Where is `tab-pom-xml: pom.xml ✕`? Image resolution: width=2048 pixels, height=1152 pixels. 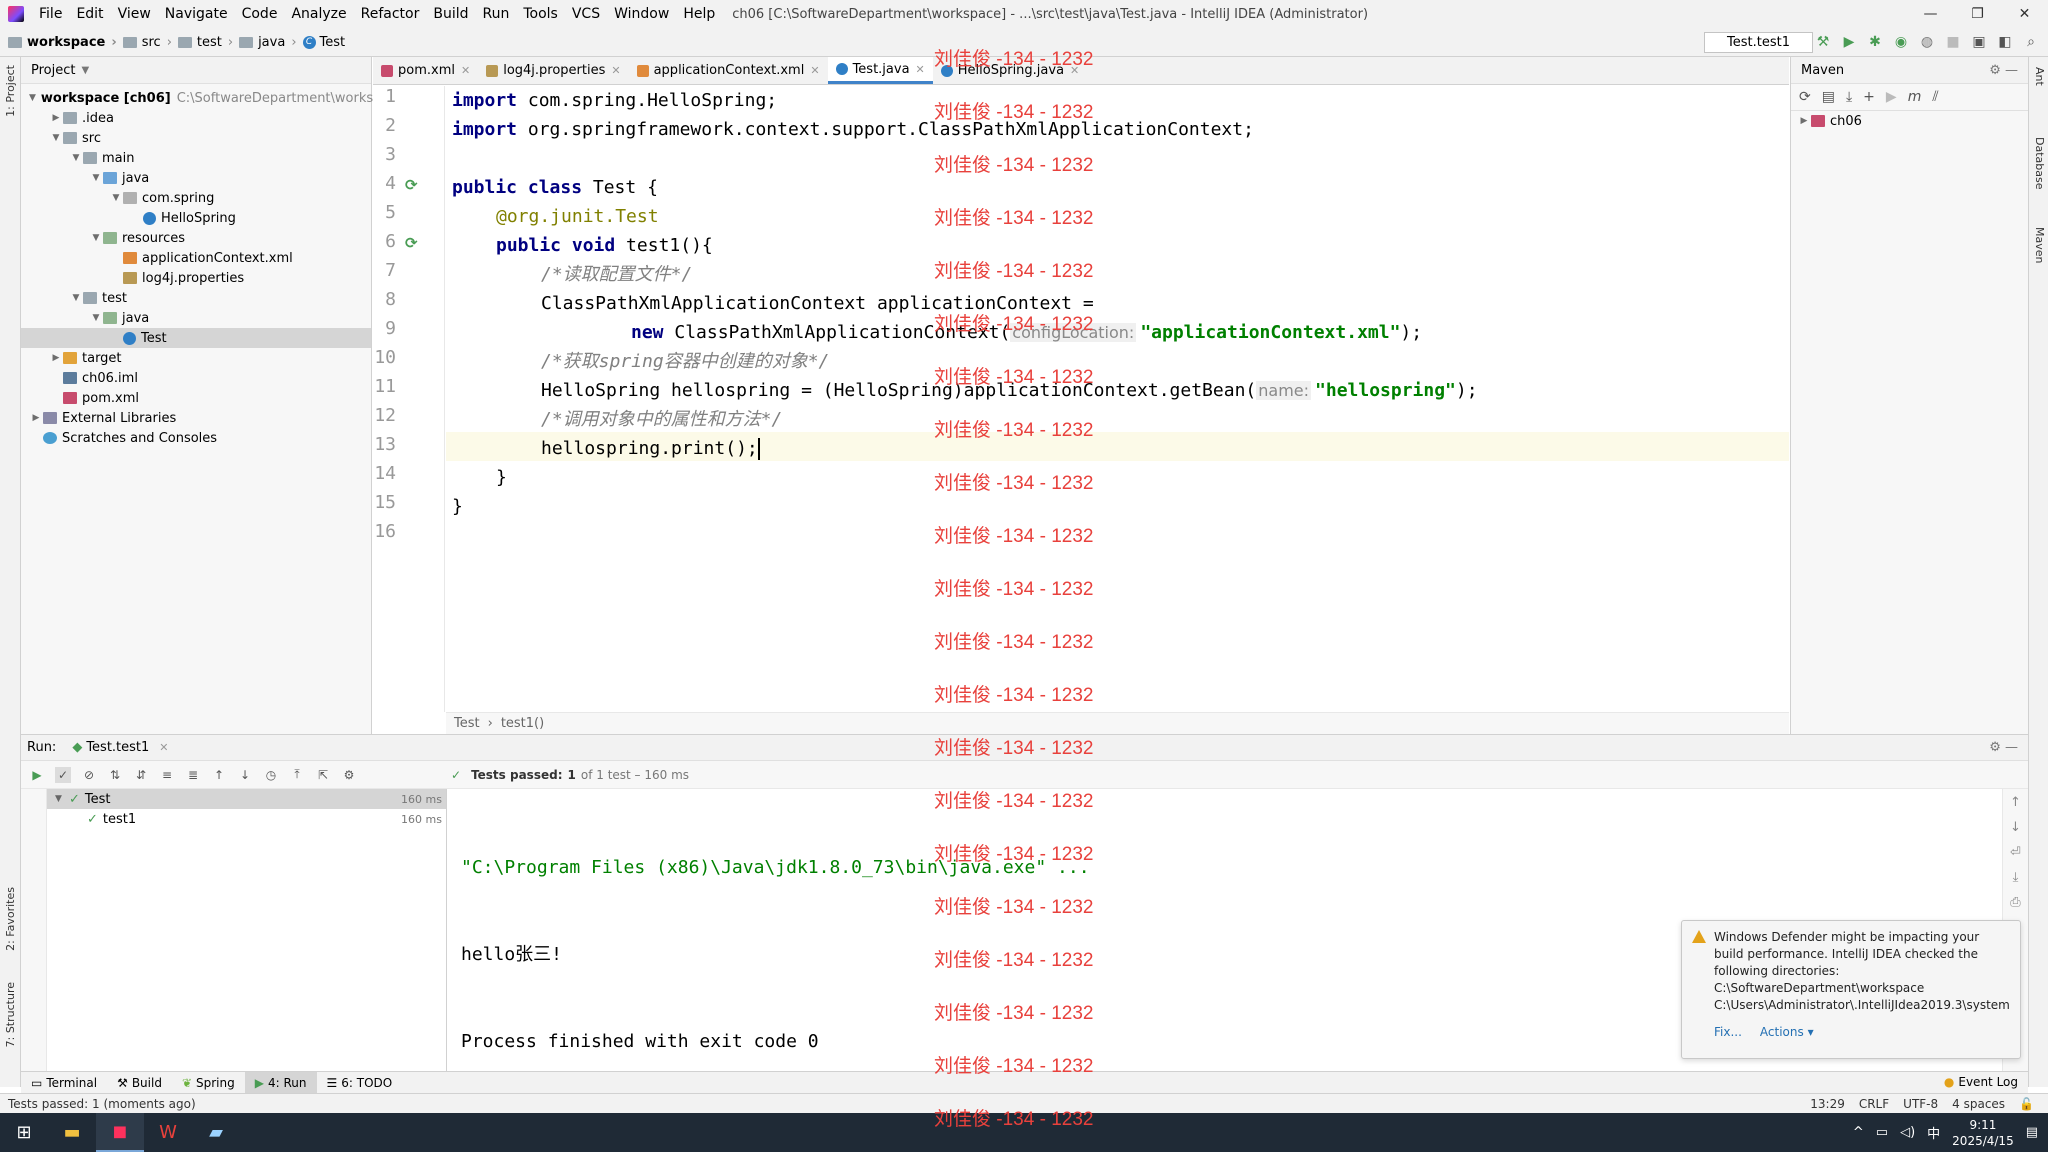
tab-pom-xml: pom.xml ✕ is located at coordinates (425, 70).